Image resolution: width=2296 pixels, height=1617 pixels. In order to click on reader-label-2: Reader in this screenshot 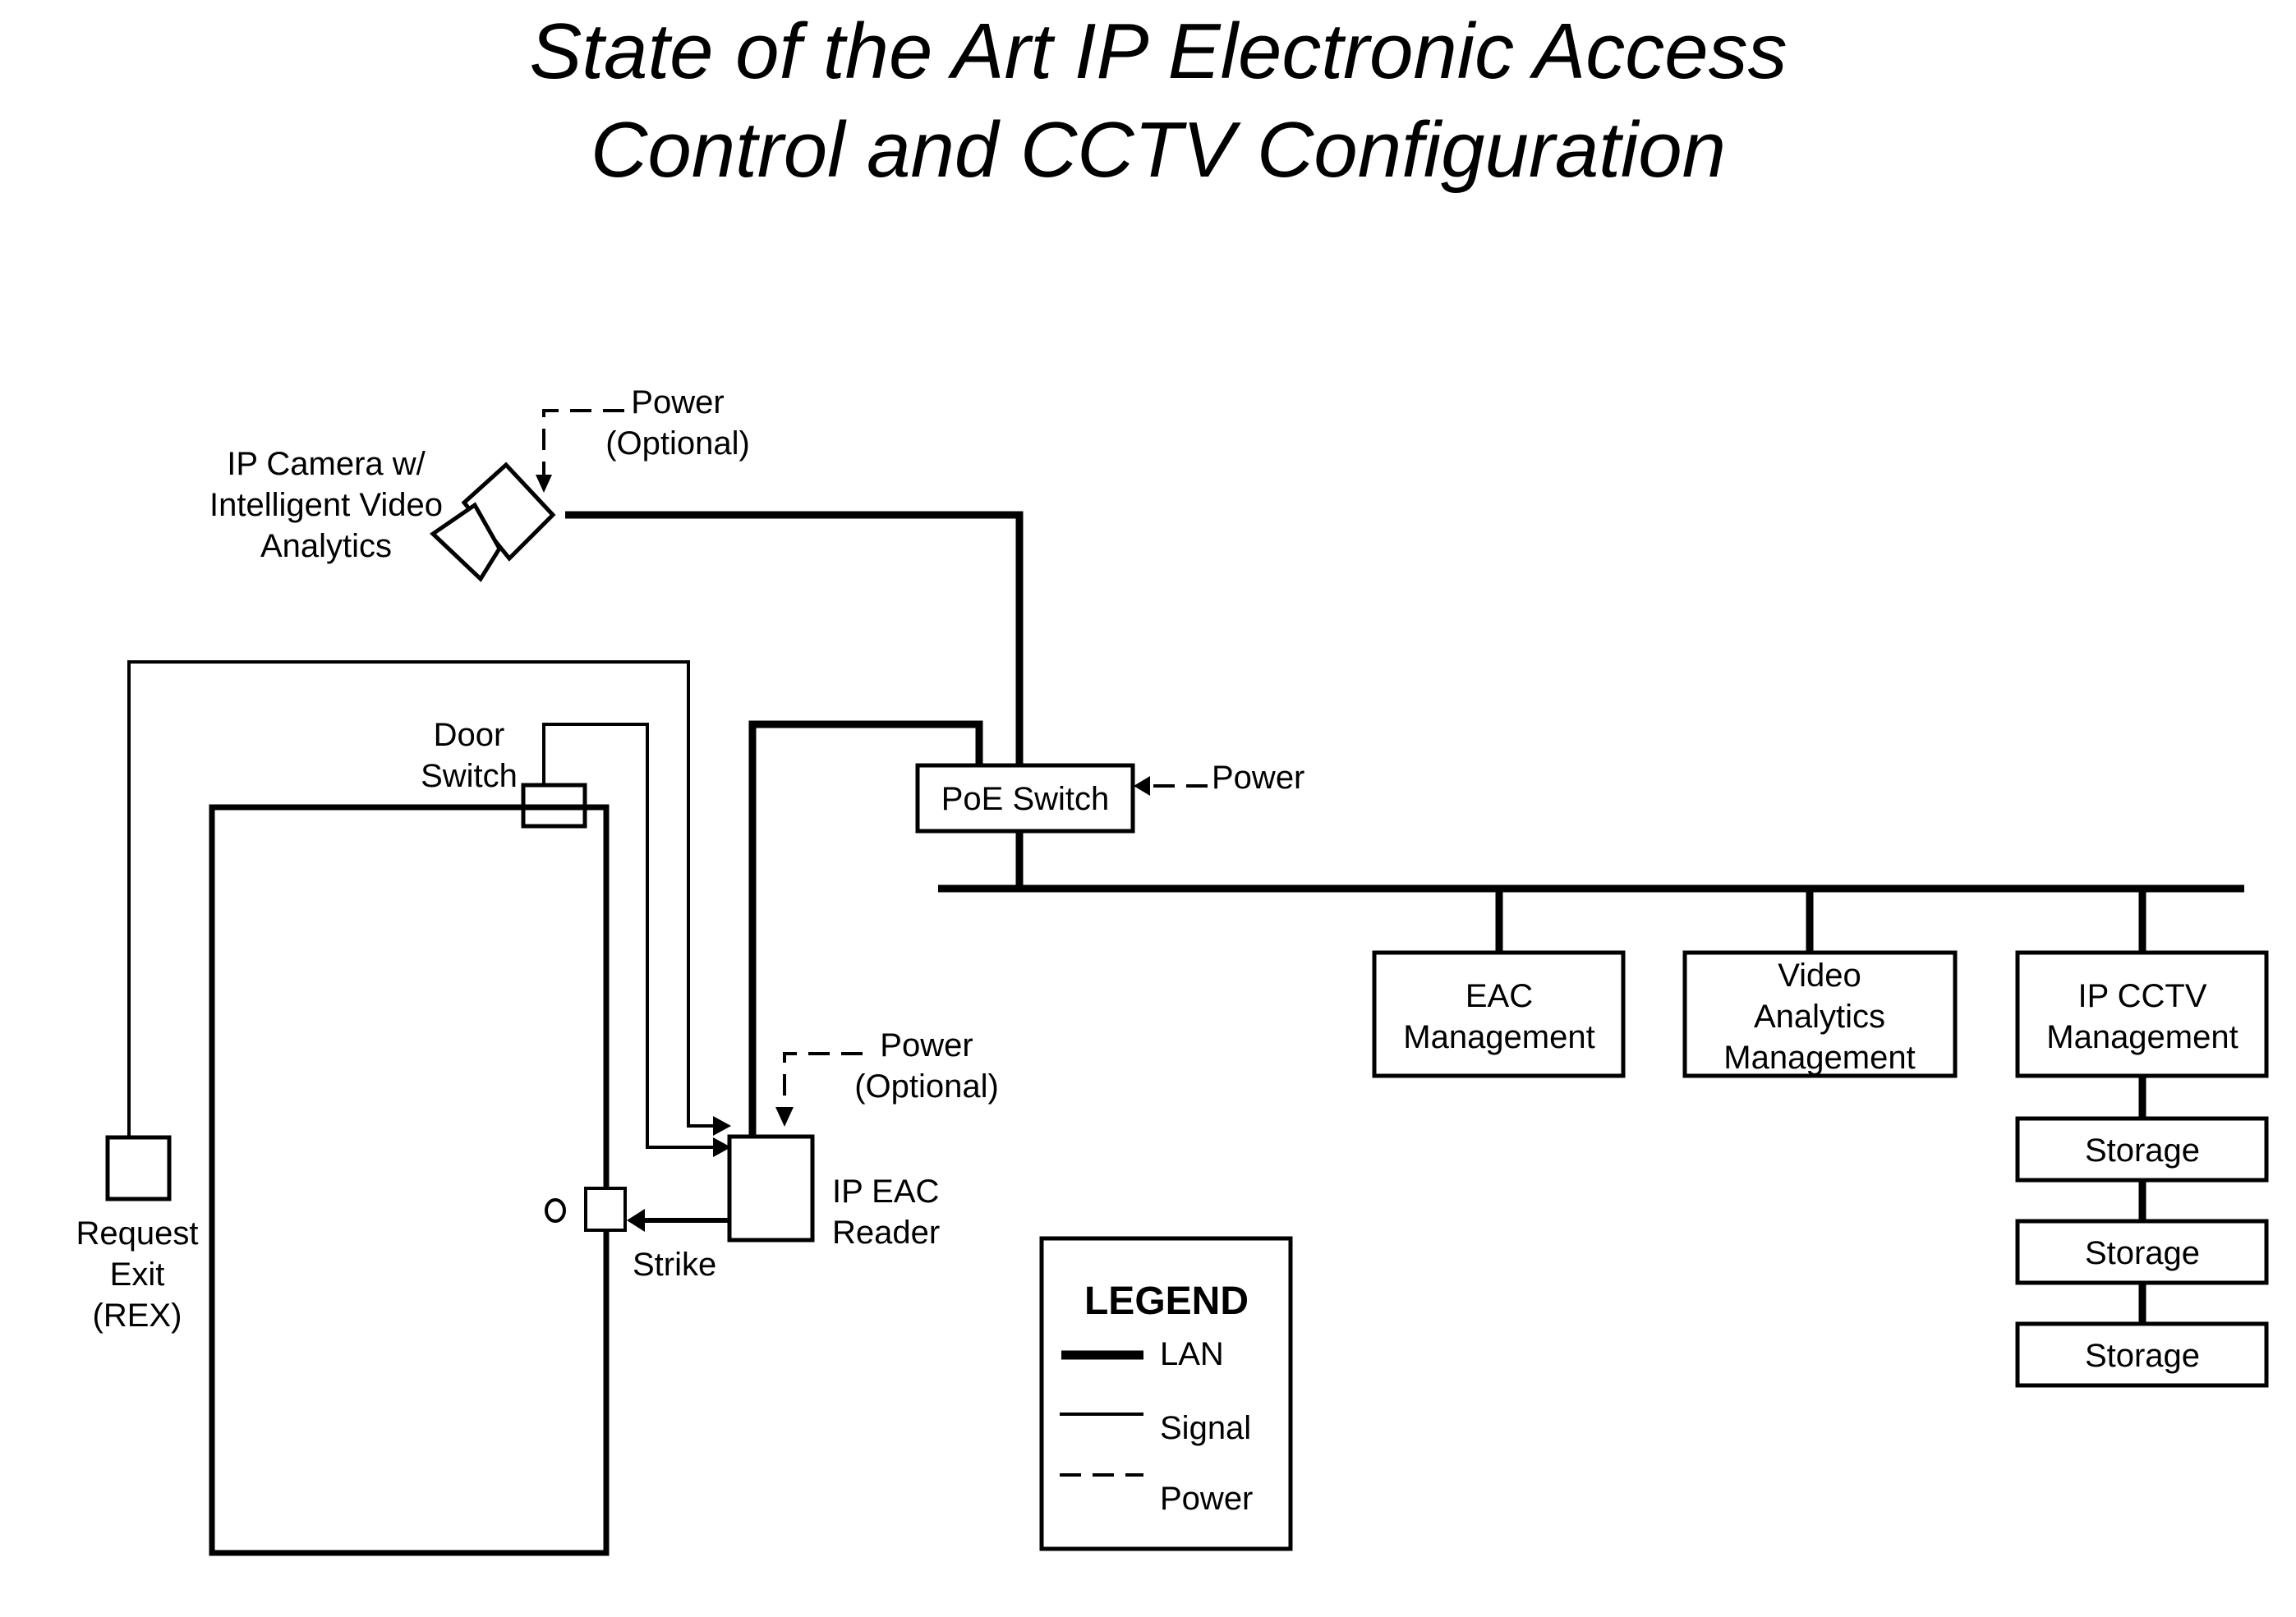, I will do `click(886, 1233)`.